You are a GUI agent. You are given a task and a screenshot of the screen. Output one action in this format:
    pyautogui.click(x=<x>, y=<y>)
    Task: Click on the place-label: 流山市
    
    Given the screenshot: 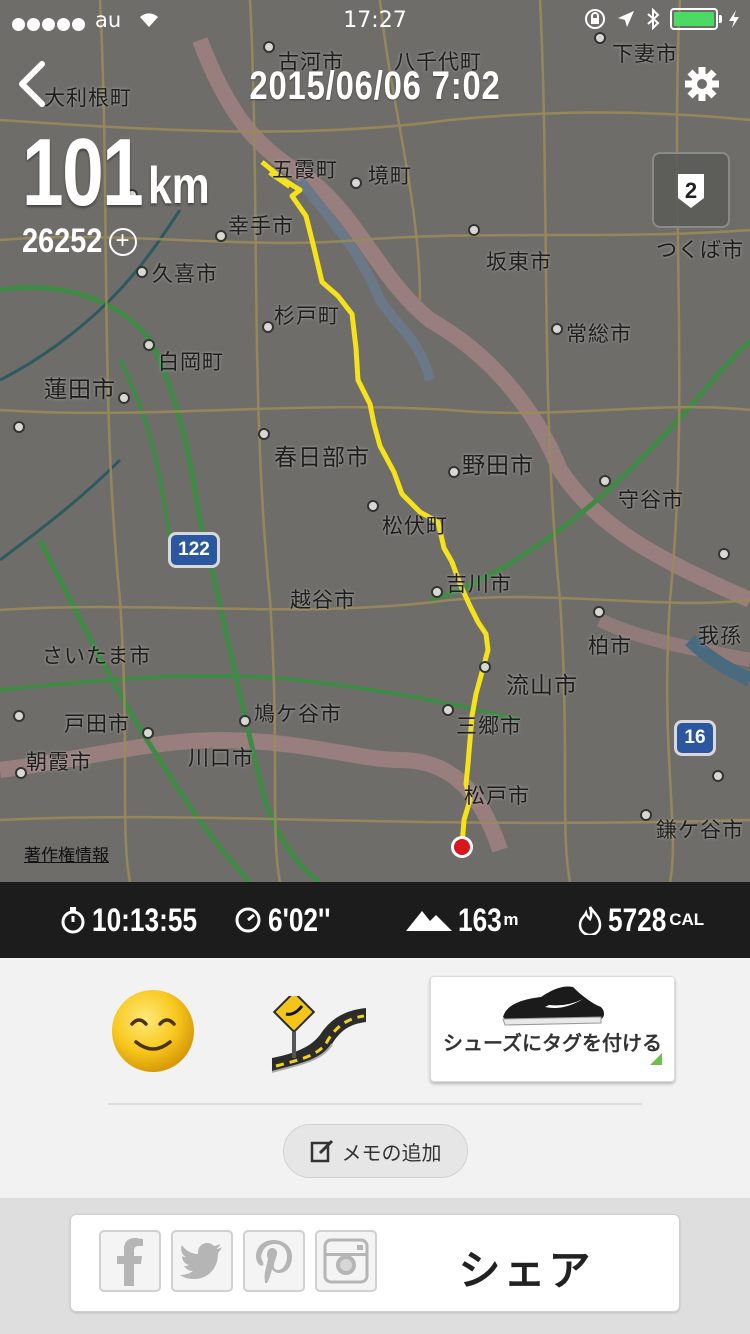 What is the action you would take?
    pyautogui.click(x=542, y=686)
    